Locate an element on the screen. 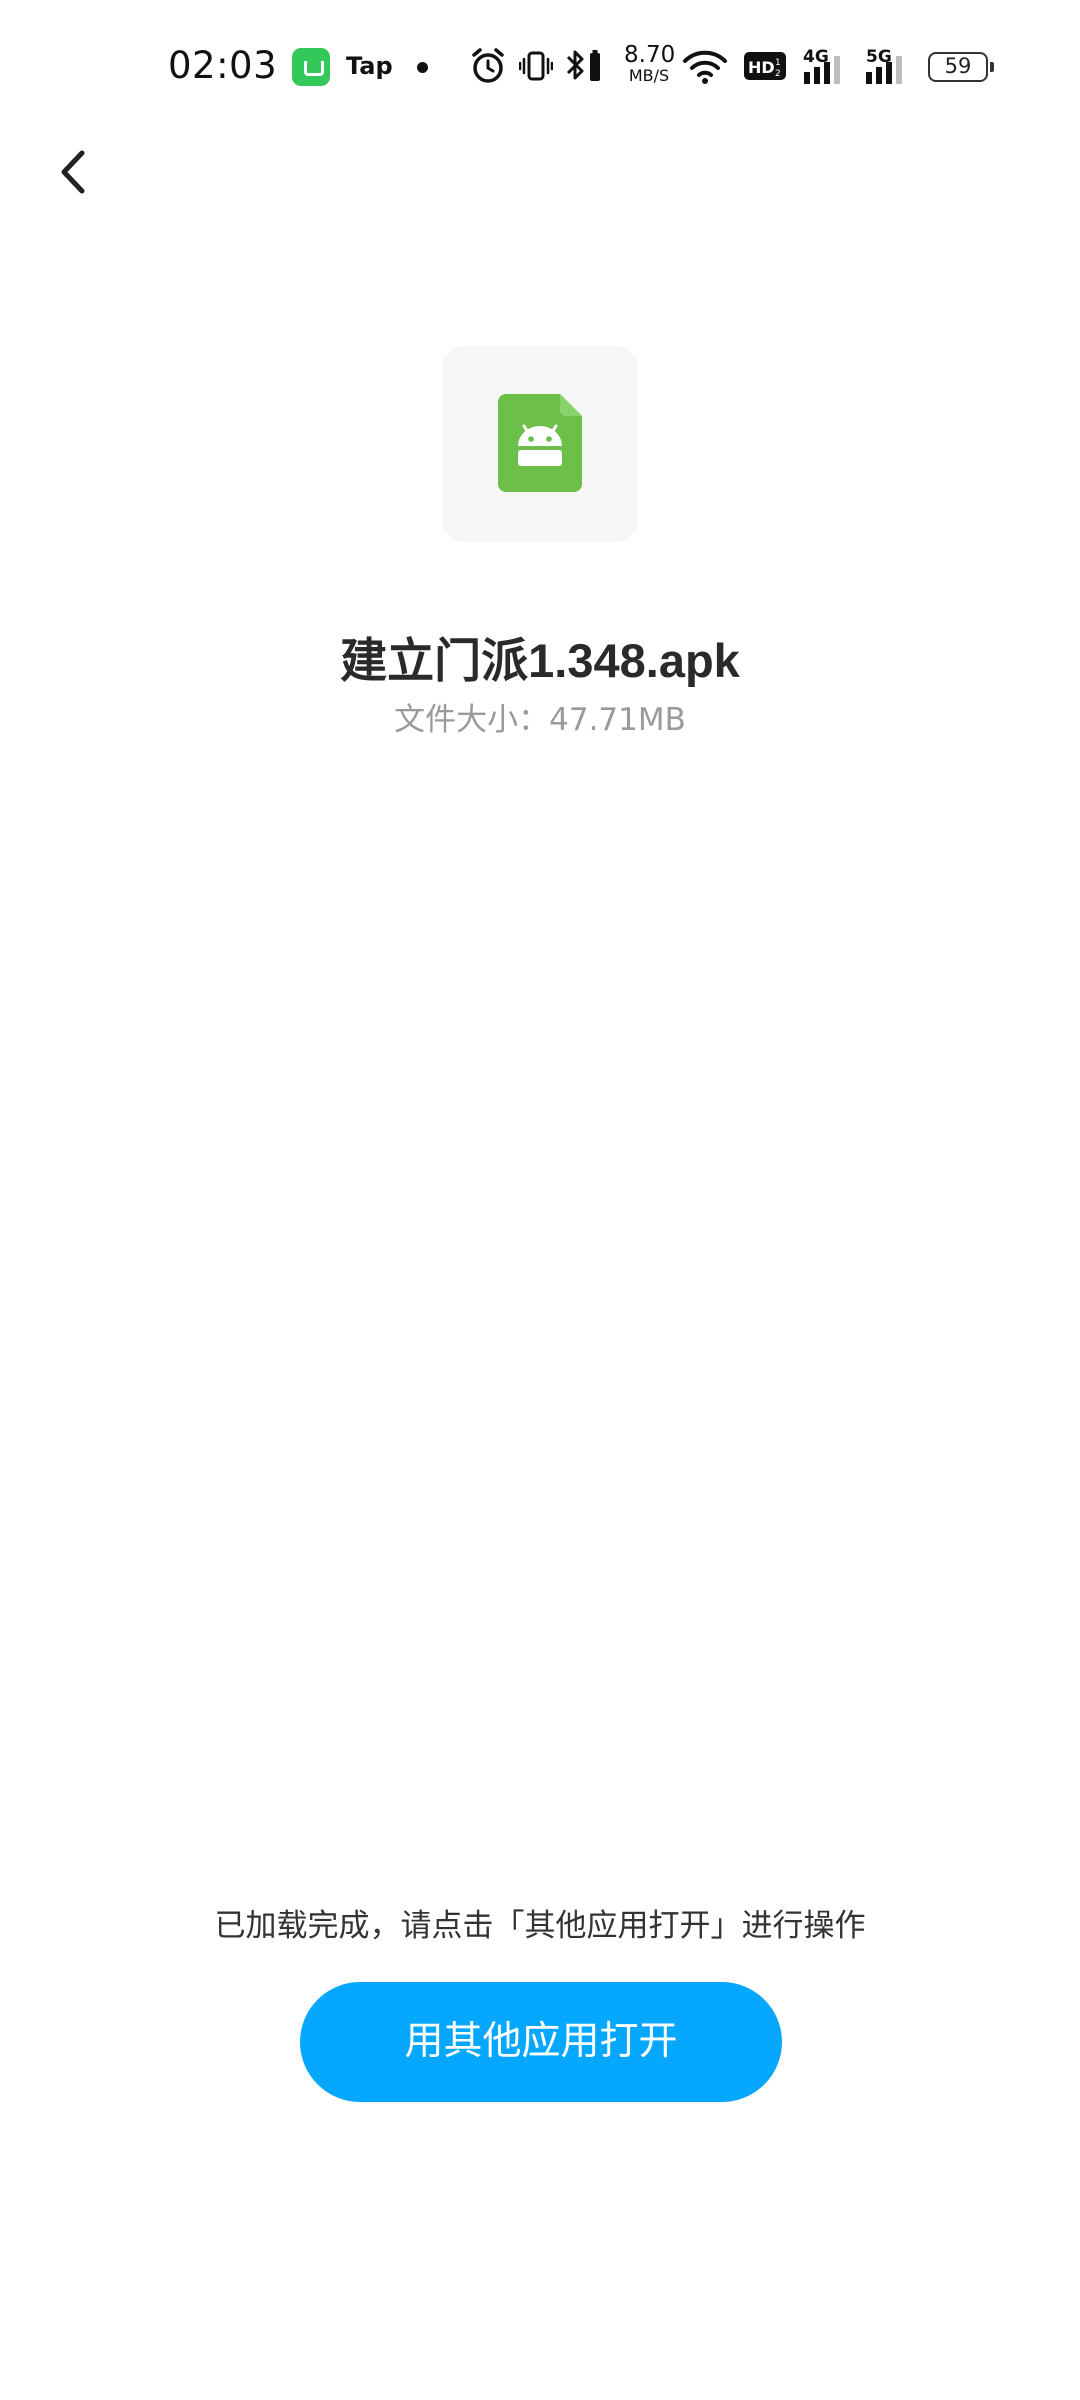  network-speed: 8.70 MB/S is located at coordinates (650, 63).